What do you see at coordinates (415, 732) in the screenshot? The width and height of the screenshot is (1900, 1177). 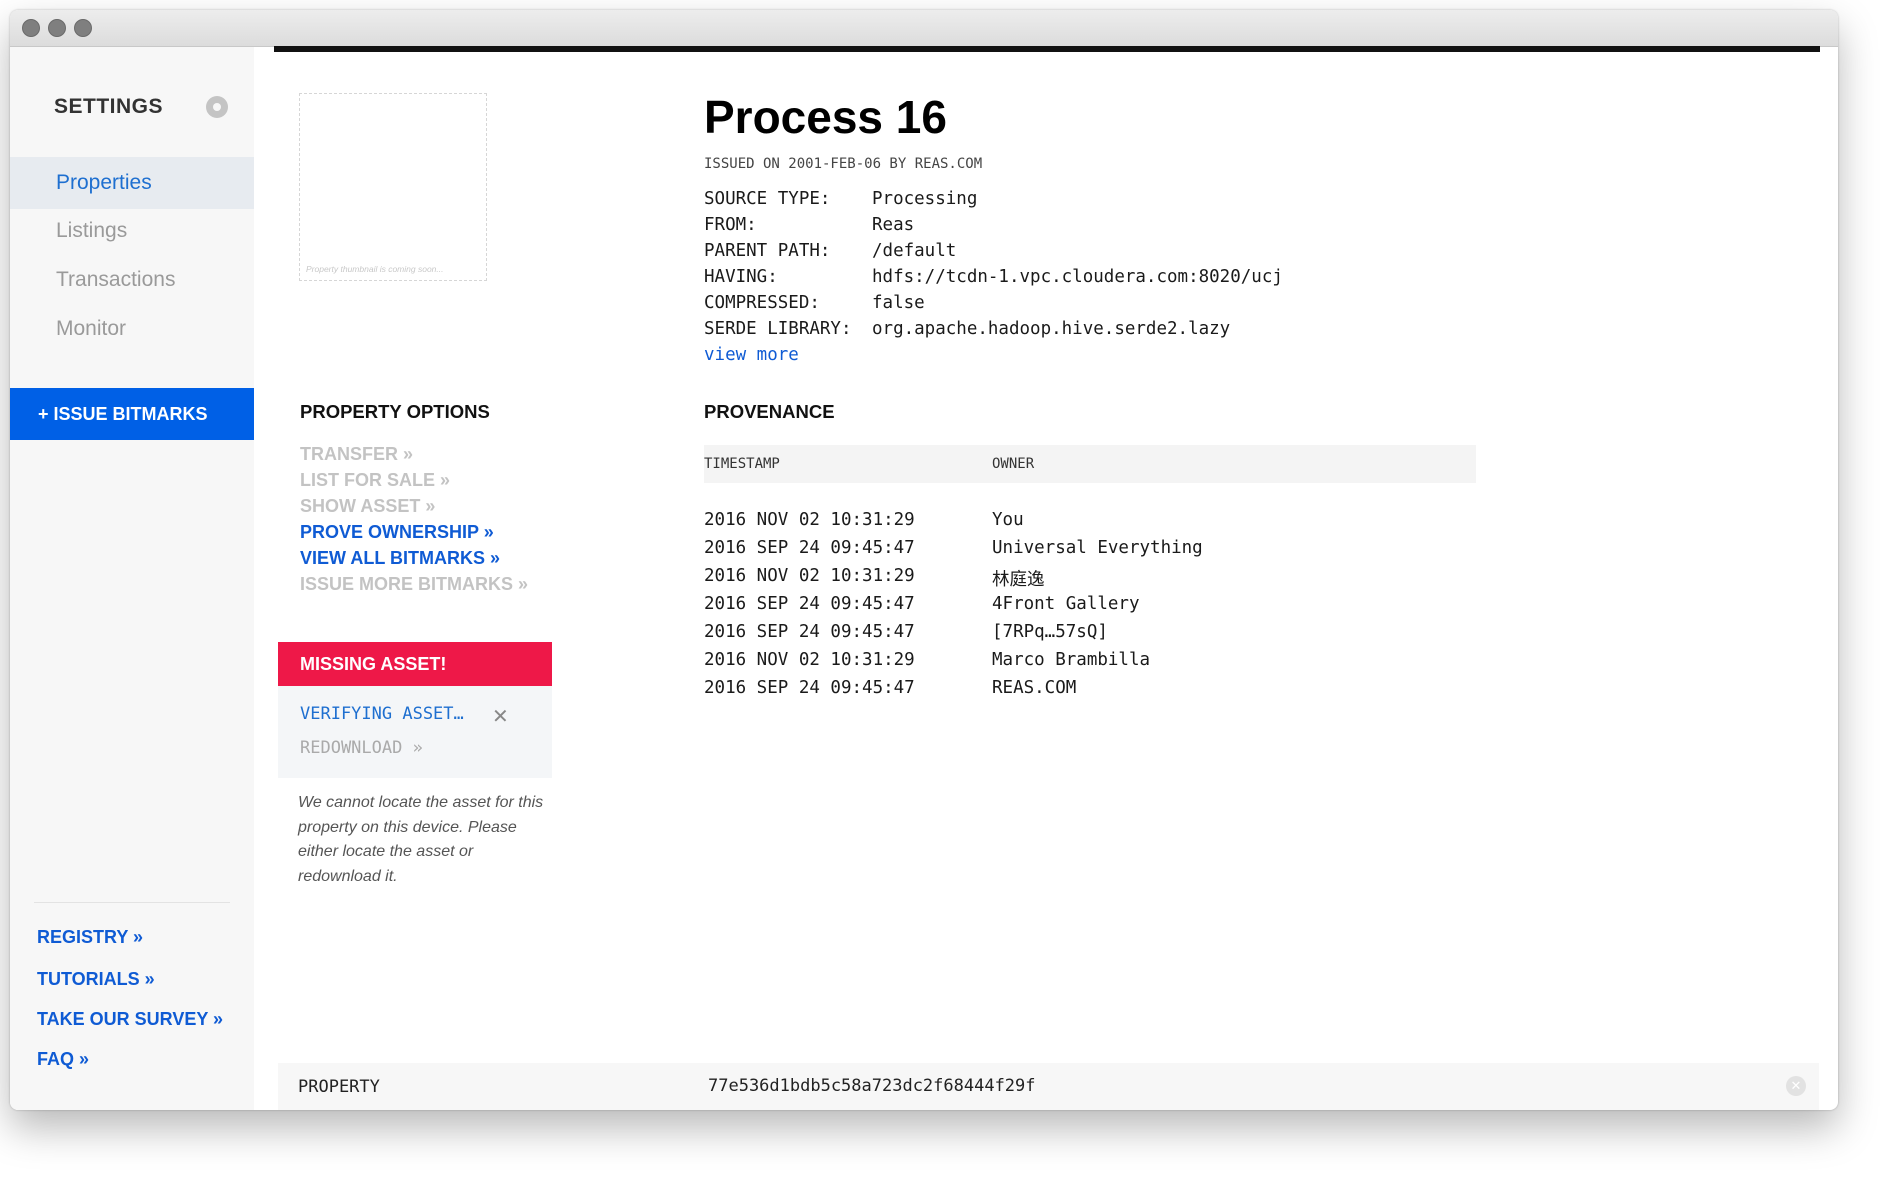 I see `asset-status-panel: VERIFYING ASSET… ✕ REDOWNLOAD »` at bounding box center [415, 732].